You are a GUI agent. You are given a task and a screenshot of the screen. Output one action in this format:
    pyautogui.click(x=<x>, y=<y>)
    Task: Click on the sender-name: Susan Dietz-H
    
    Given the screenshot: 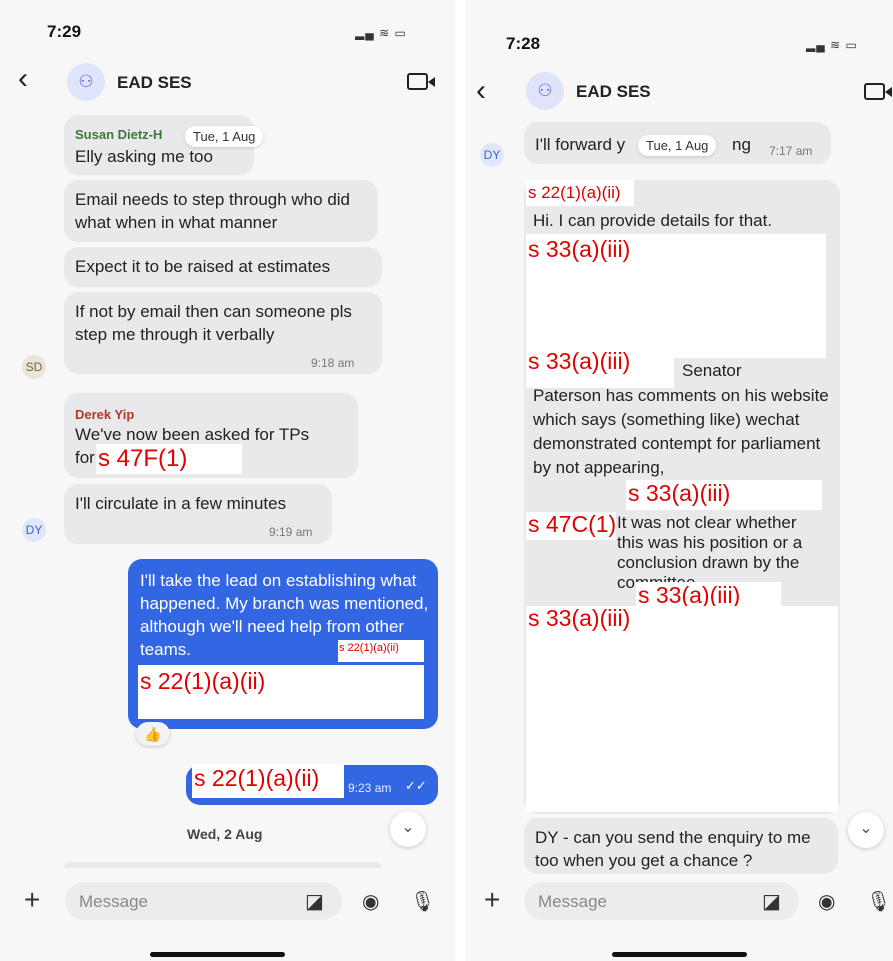 What is the action you would take?
    pyautogui.click(x=119, y=134)
    